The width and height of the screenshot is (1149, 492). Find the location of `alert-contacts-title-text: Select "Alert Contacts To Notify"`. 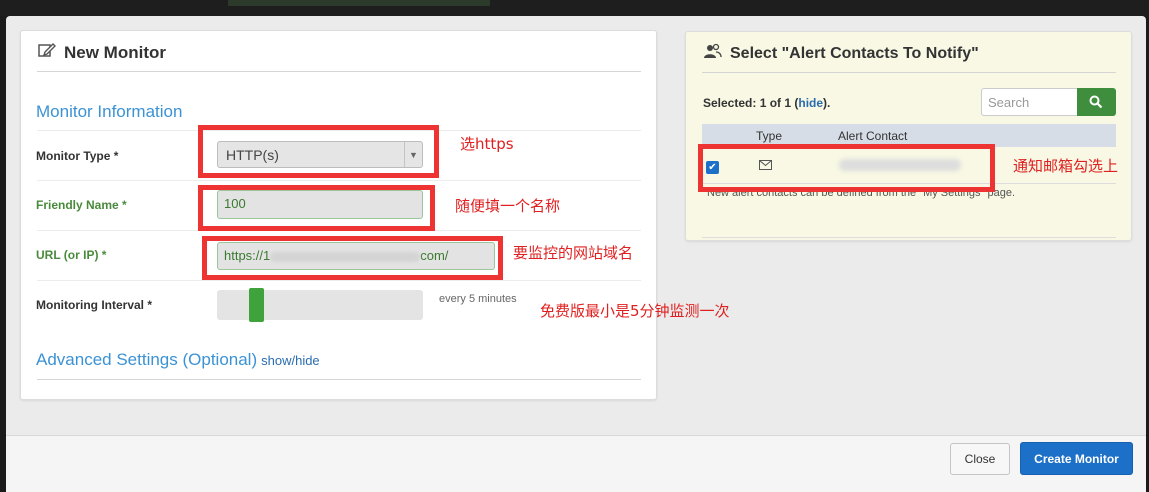

alert-contacts-title-text: Select "Alert Contacts To Notify" is located at coordinates (854, 53).